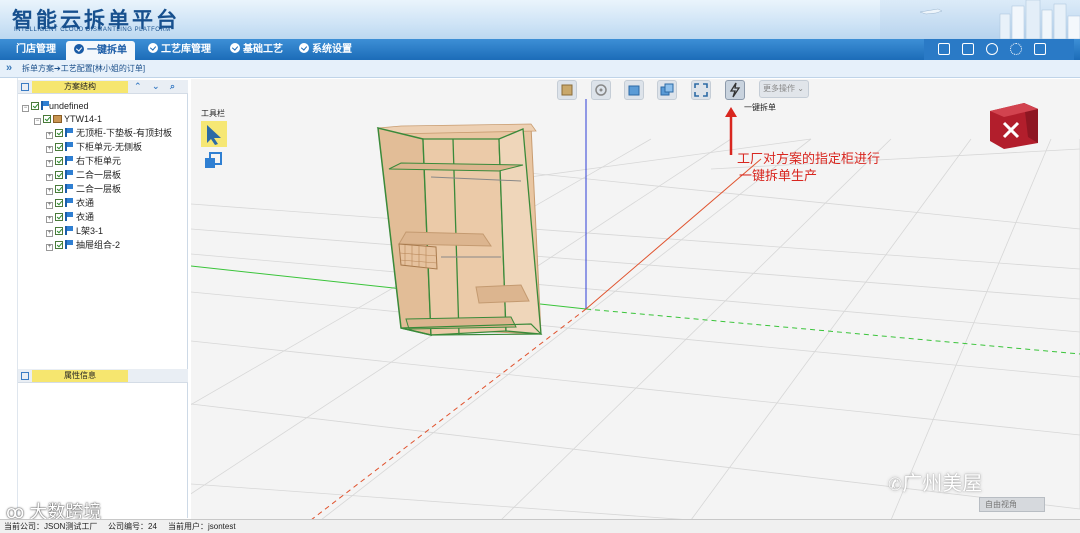  What do you see at coordinates (90, 231) in the screenshot?
I see `tree-node-label: L架3-1` at bounding box center [90, 231].